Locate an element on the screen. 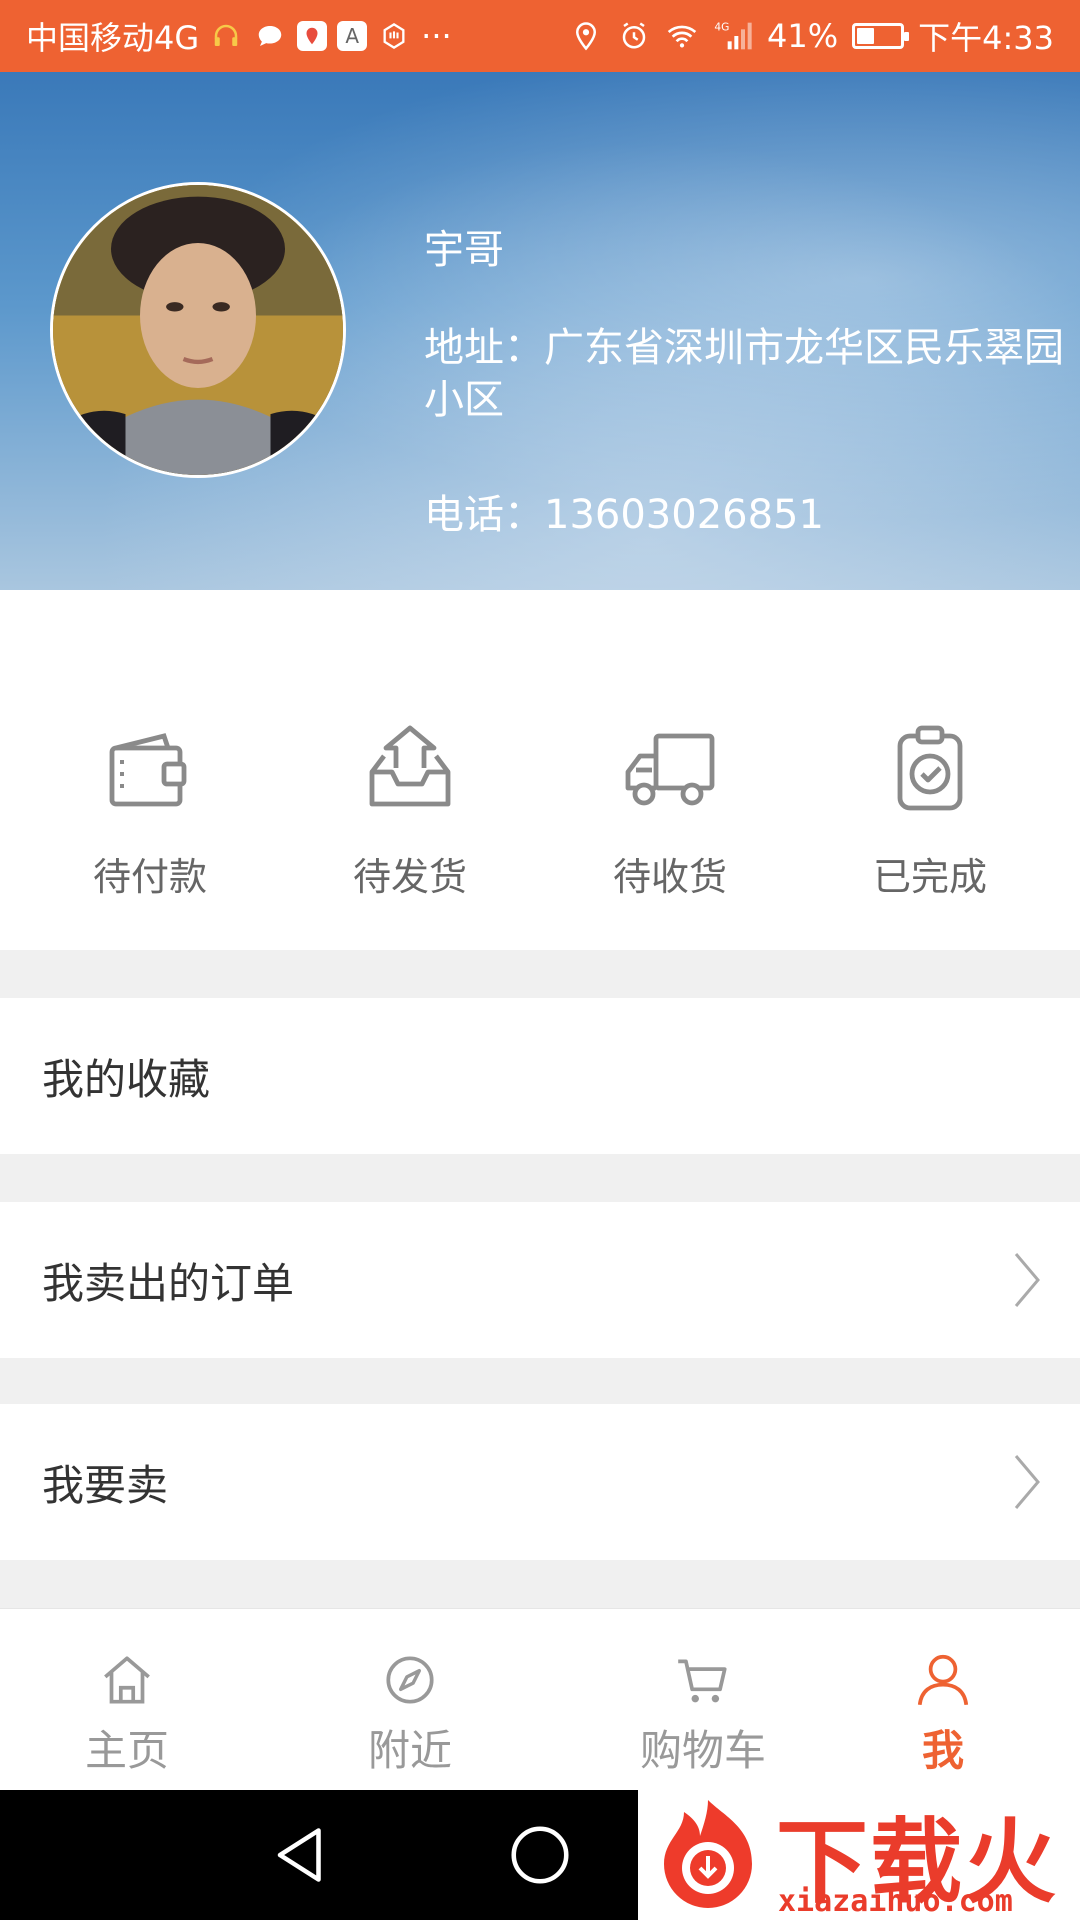  nav-label: 我 is located at coordinates (942, 1750).